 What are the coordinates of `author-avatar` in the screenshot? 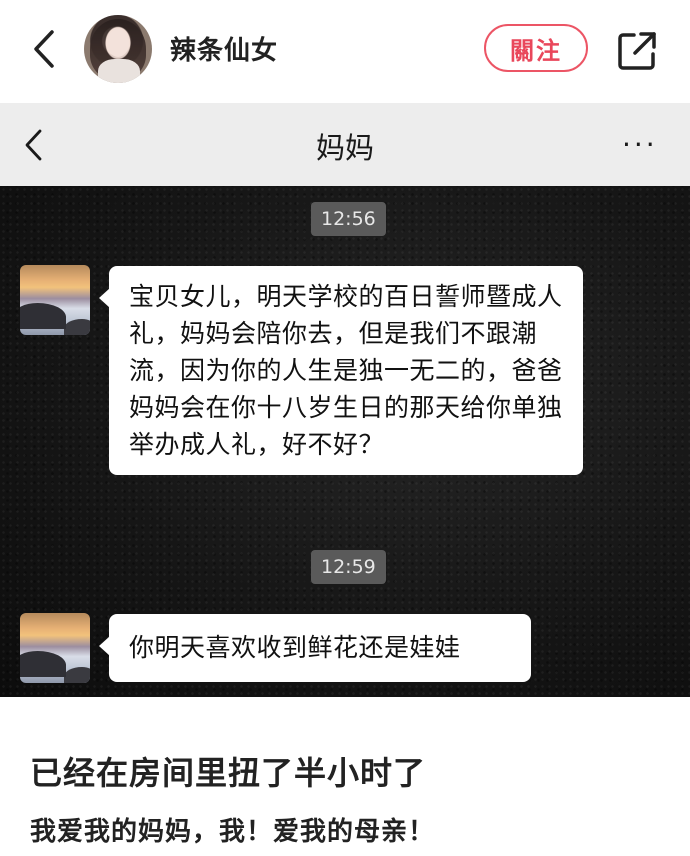 It's located at (118, 49).